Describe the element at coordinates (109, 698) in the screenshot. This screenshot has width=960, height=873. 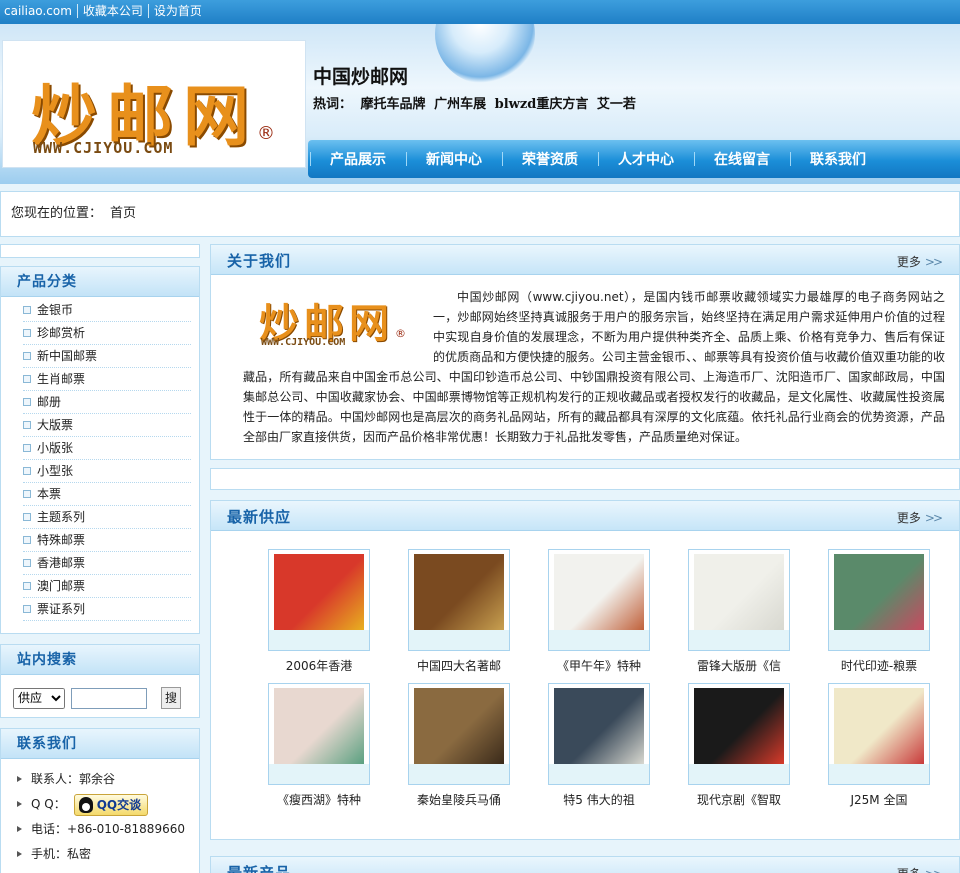
I see `search-input` at that location.